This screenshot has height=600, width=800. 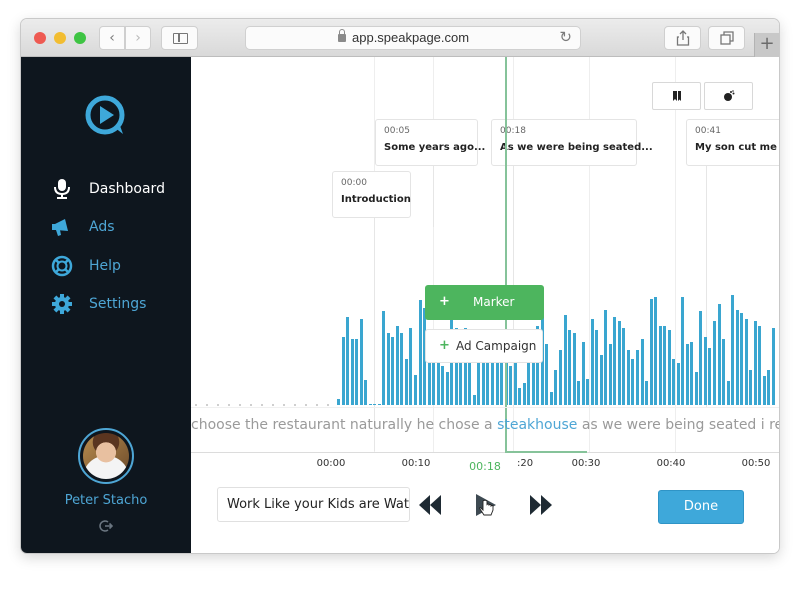 I want to click on done-button: Done, so click(x=701, y=507).